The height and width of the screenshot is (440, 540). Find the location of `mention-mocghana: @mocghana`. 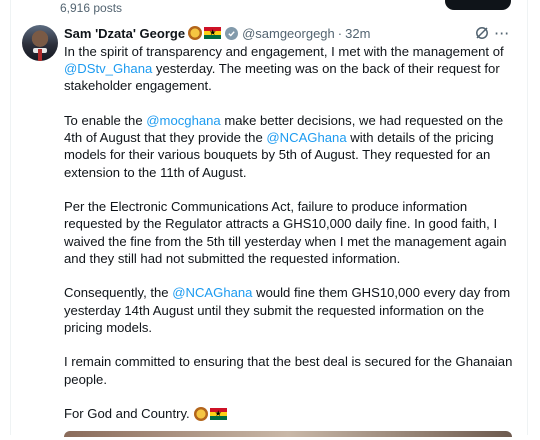

mention-mocghana: @mocghana is located at coordinates (183, 120).